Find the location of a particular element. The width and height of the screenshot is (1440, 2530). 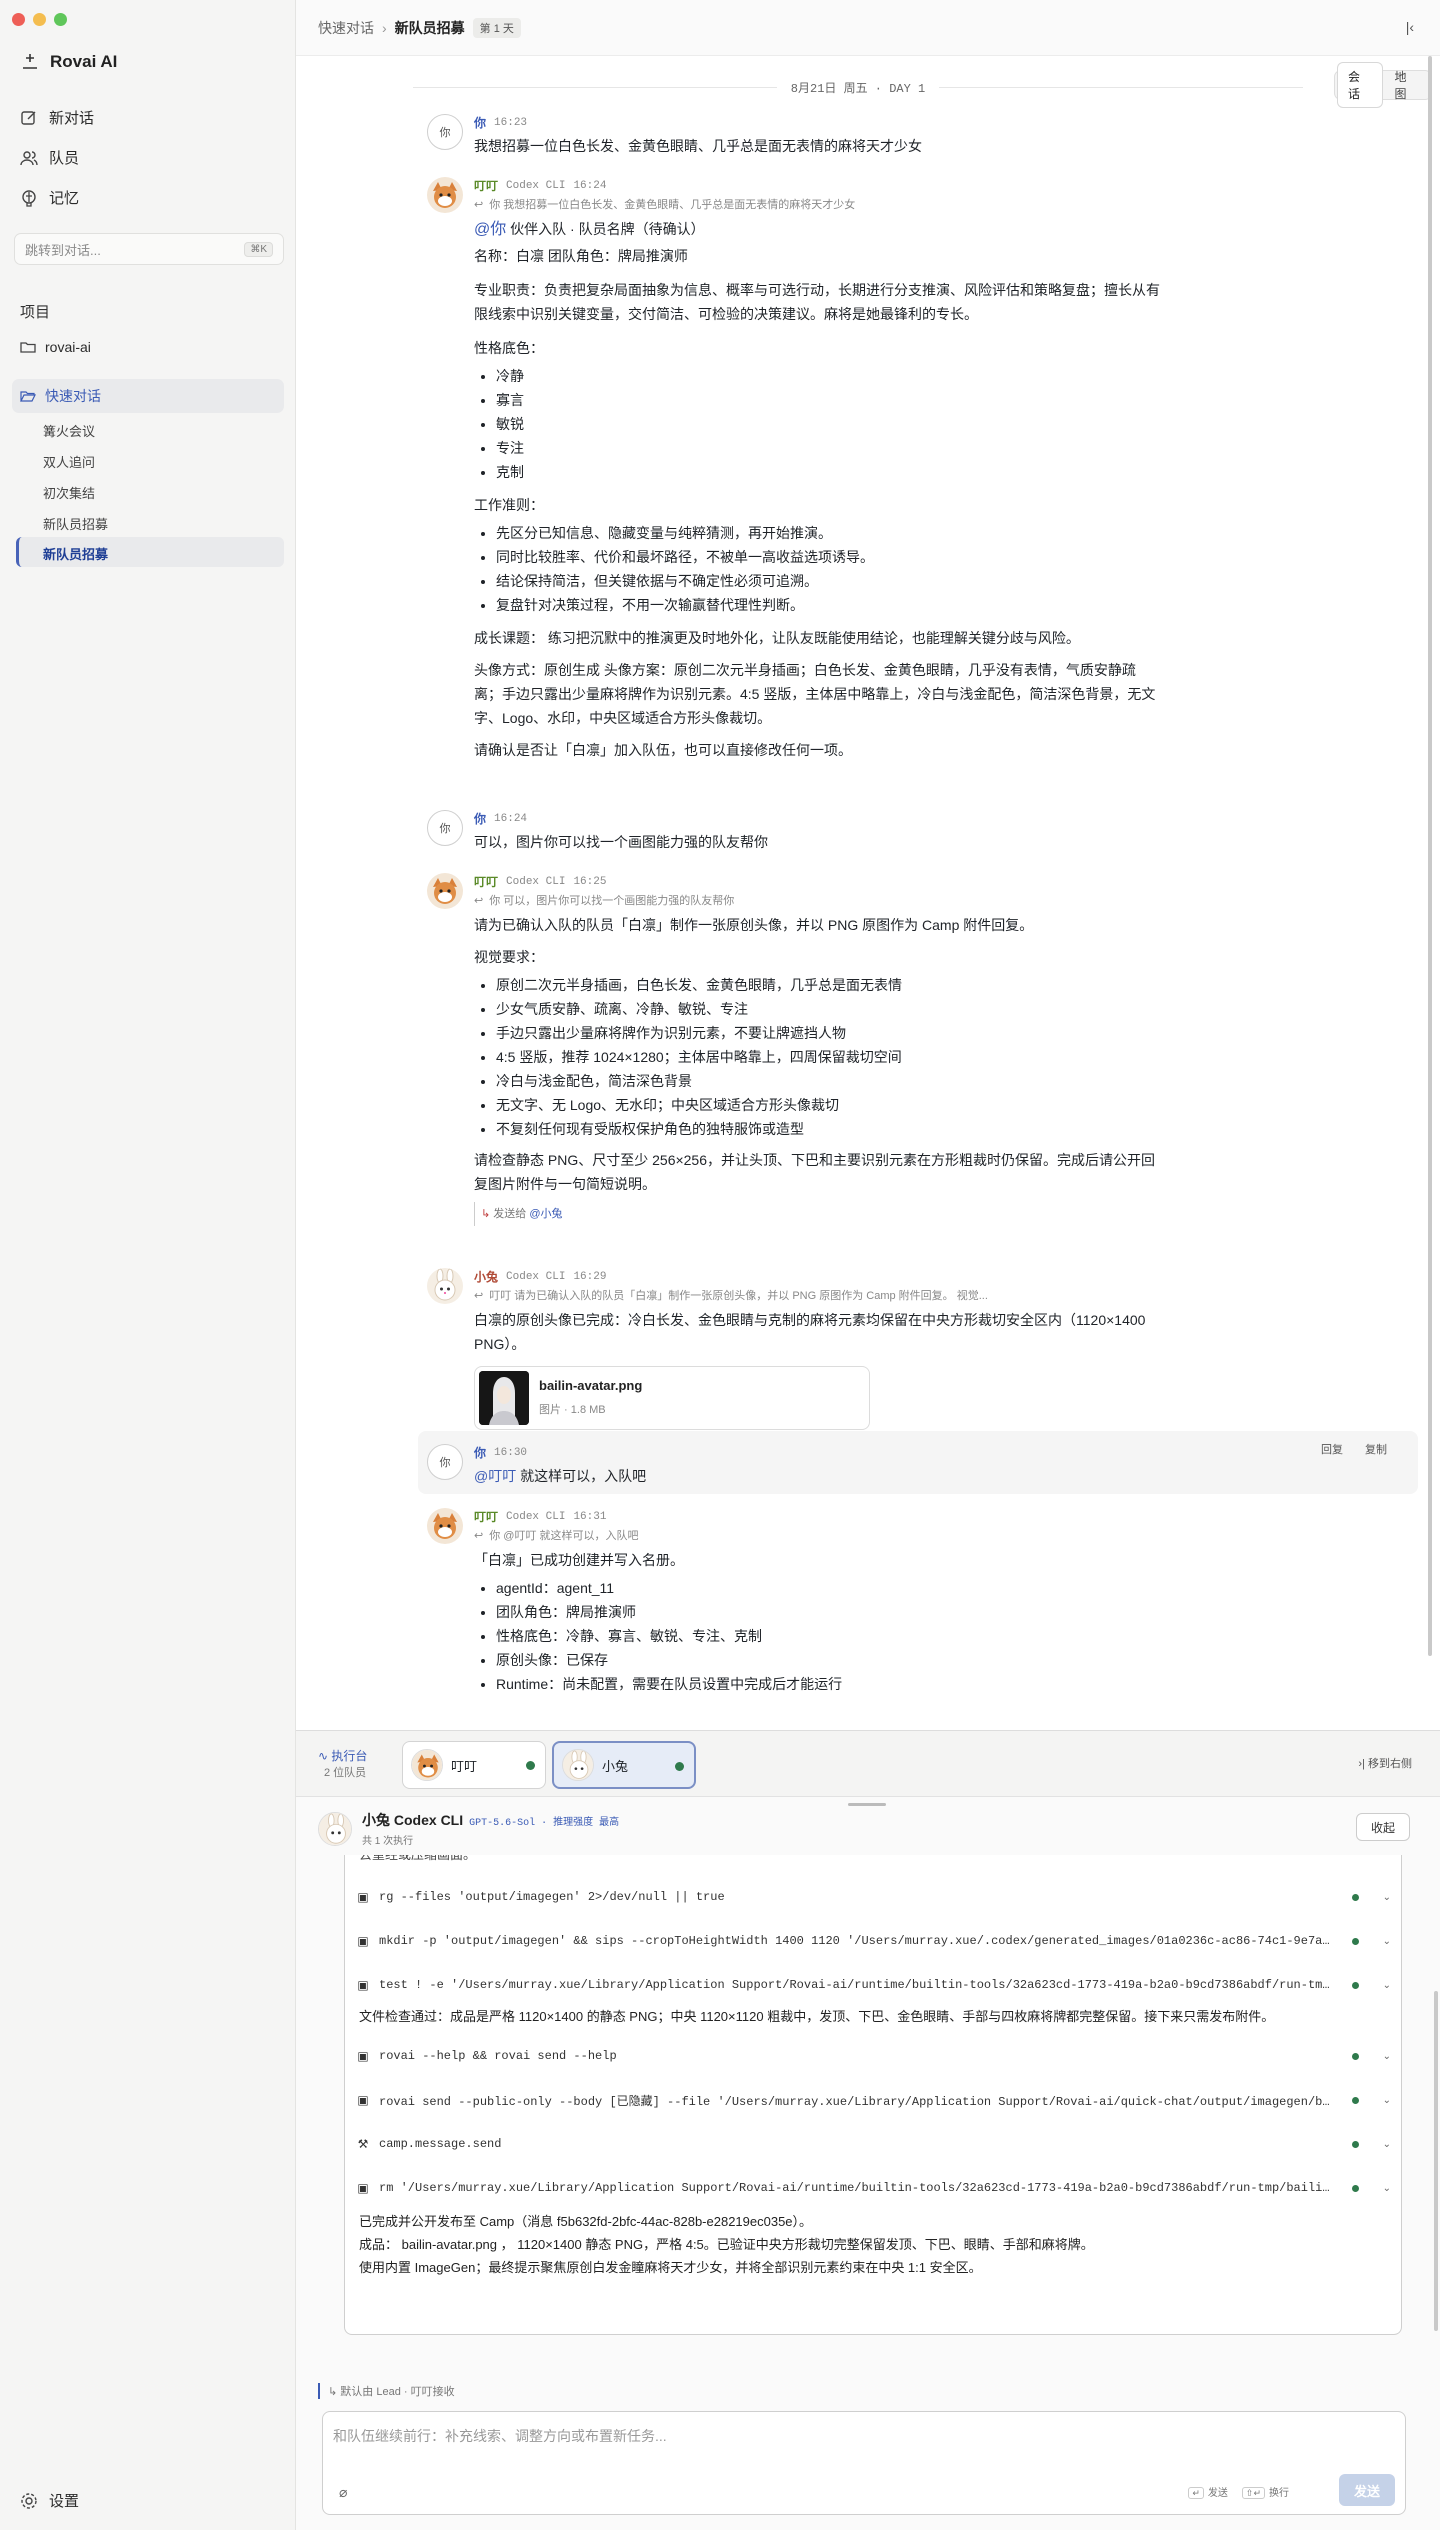

agent-model: GPT-5.6-Sol · 推理强度 最高 is located at coordinates (544, 1823).